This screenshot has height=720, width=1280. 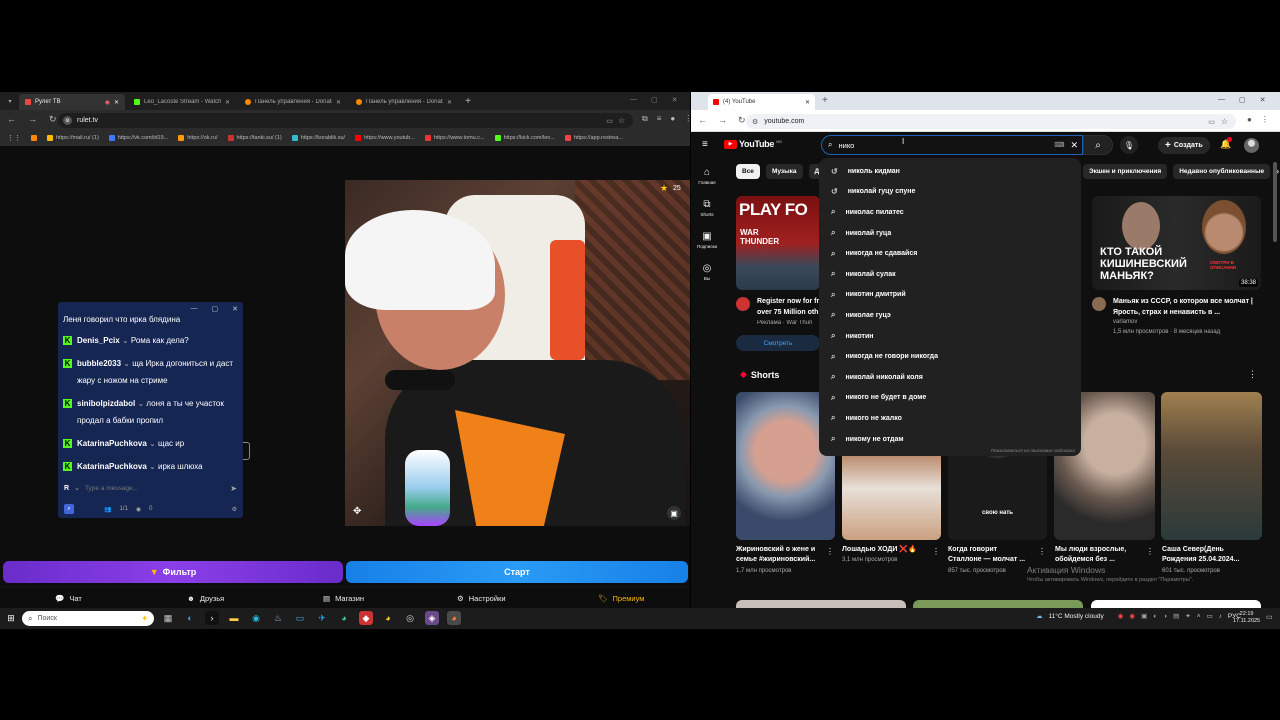 I want to click on left-tab-donatic-2: Панель управления - Donatic ✕, so click(x=404, y=102).